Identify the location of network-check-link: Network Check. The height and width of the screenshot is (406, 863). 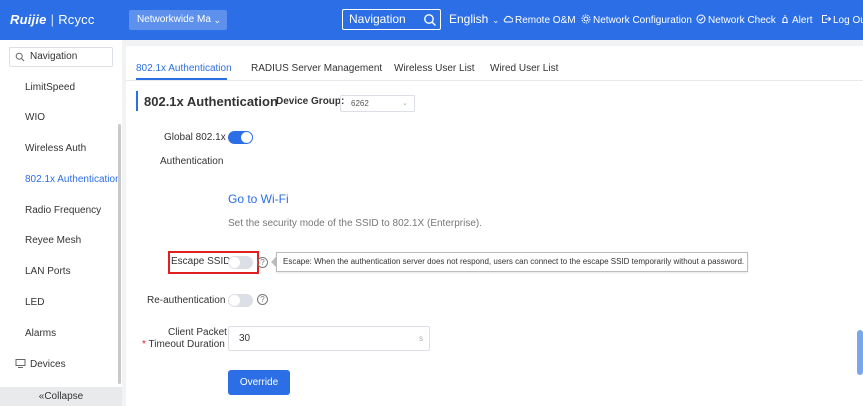
(736, 20).